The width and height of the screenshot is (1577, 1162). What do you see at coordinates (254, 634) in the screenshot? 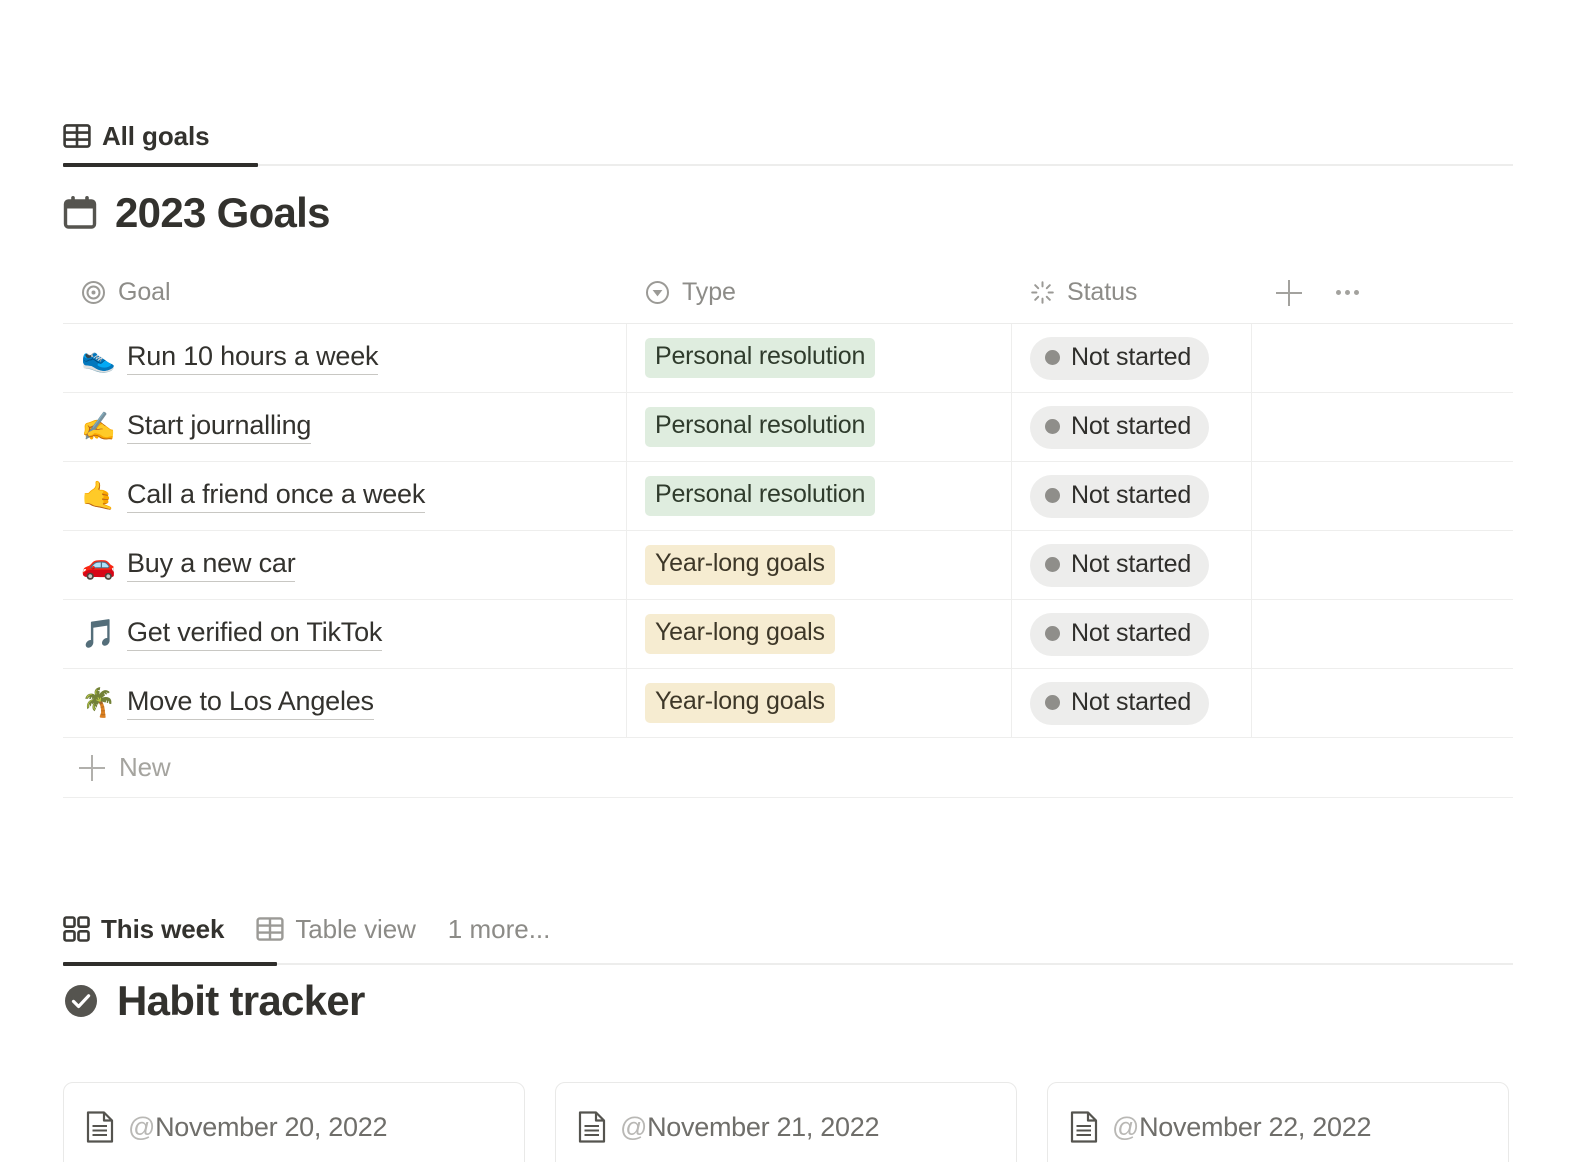
I see `row-title-link: Get verified on TikTok` at bounding box center [254, 634].